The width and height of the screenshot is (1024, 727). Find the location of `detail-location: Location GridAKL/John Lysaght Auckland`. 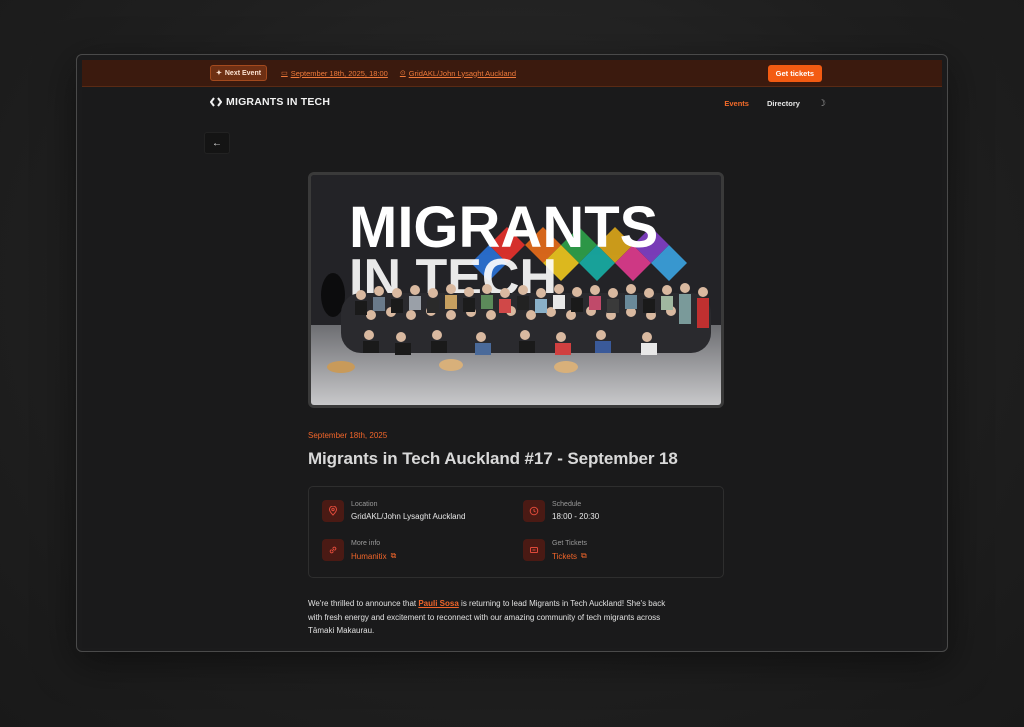

detail-location: Location GridAKL/John Lysaght Auckland is located at coordinates (393, 511).